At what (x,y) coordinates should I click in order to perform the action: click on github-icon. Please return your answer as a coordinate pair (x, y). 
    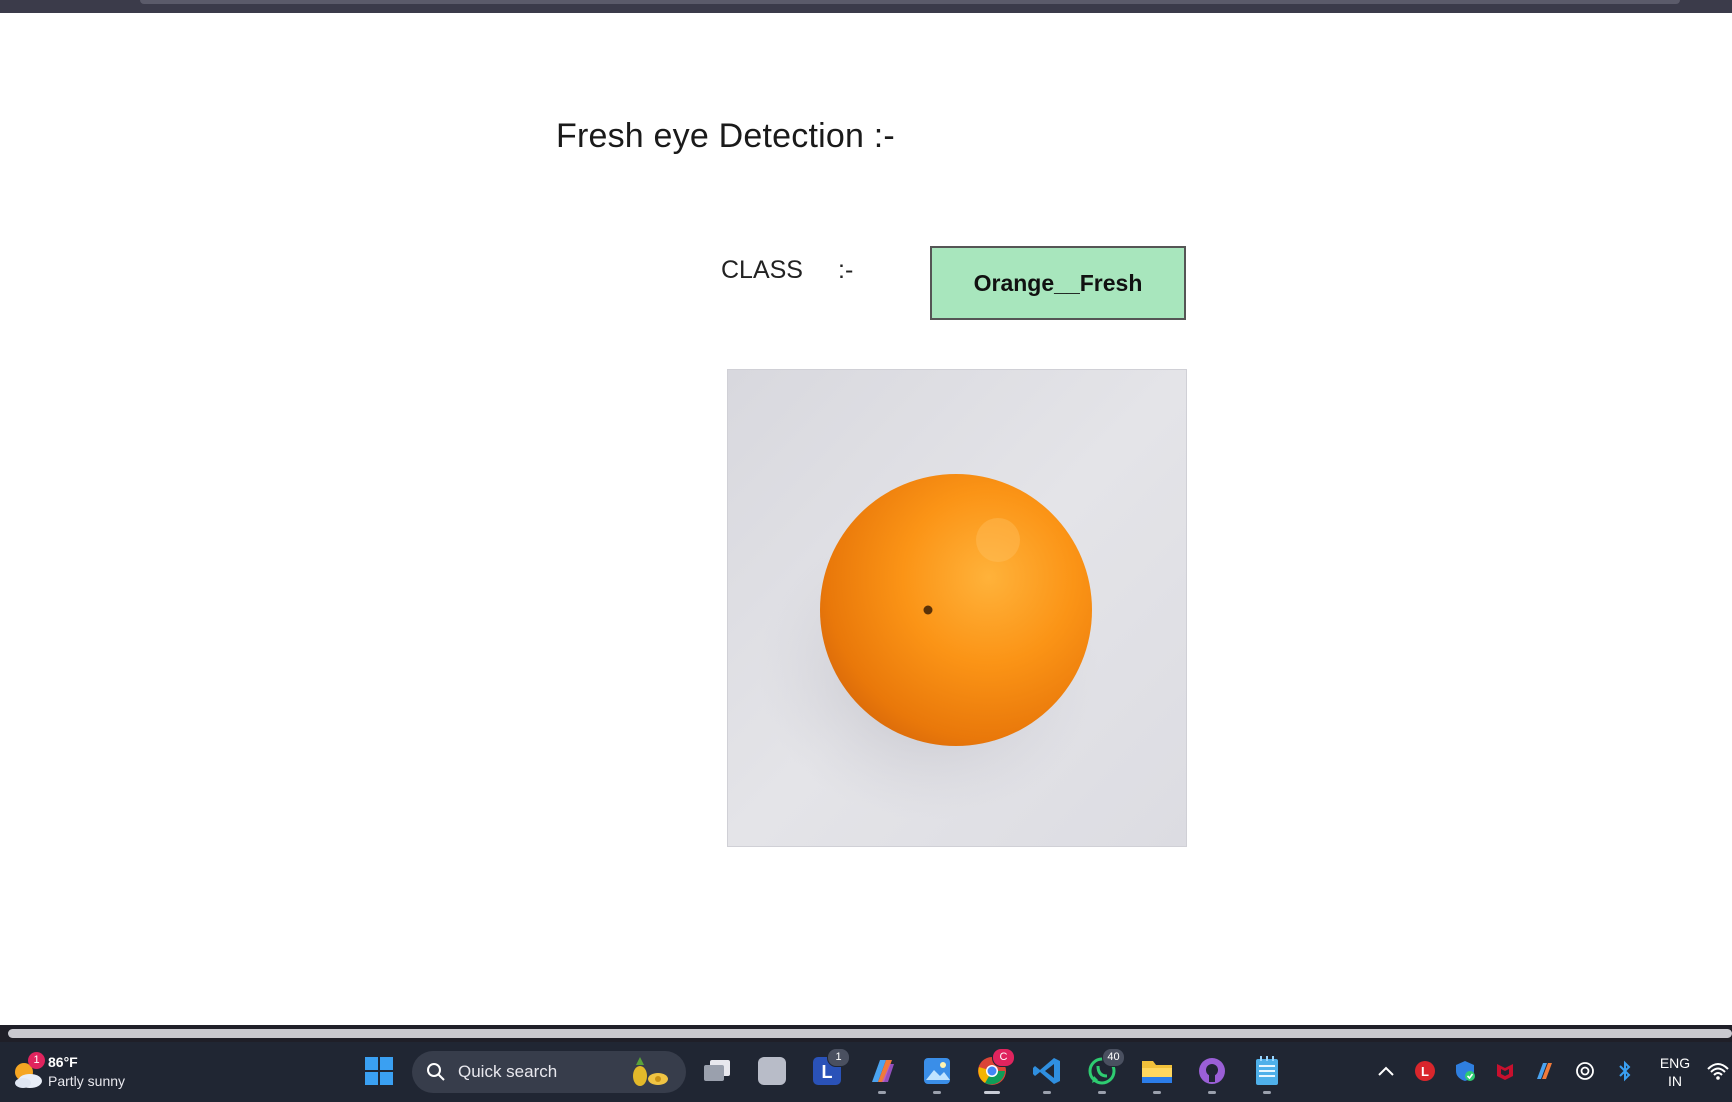
    Looking at the image, I should click on (1212, 1071).